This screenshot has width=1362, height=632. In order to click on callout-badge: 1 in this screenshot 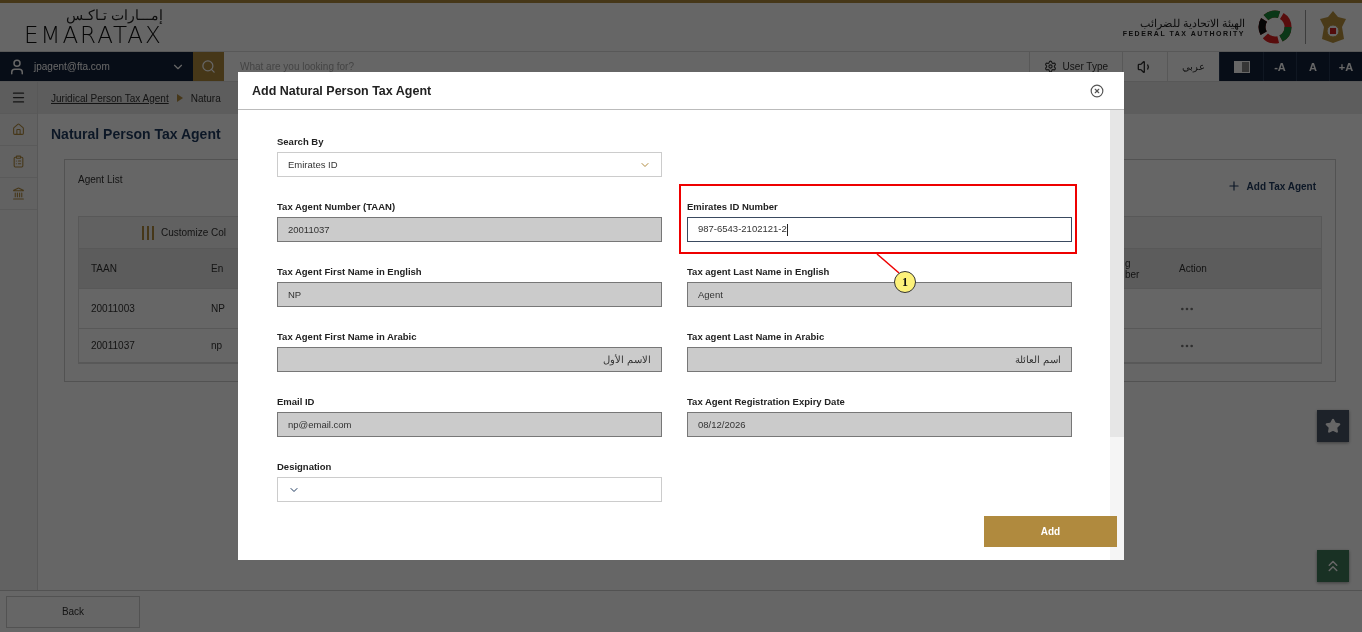, I will do `click(905, 282)`.